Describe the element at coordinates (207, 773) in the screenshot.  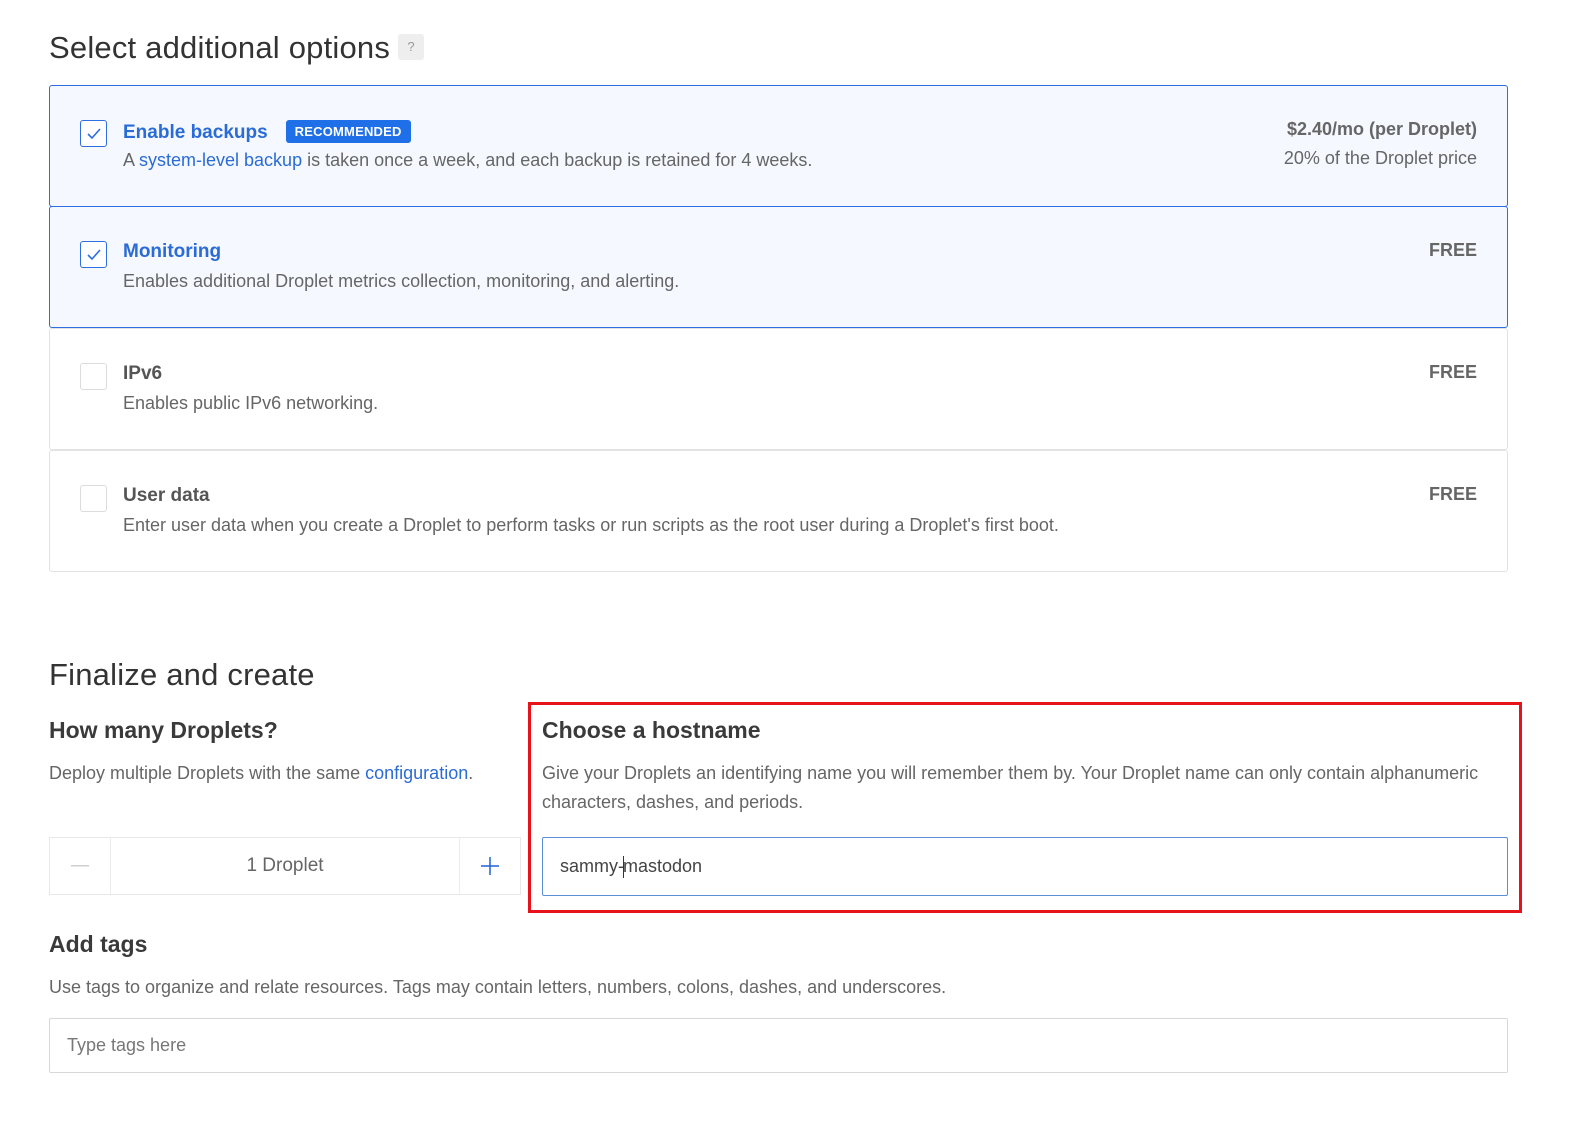
I see `desc-prefix: Deploy multiple Droplets with the same` at that location.